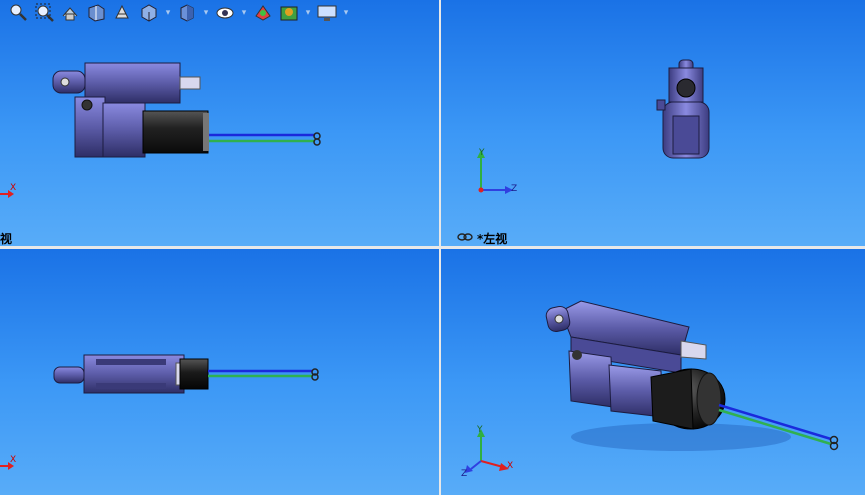 Image resolution: width=865 pixels, height=495 pixels. What do you see at coordinates (97, 13) in the screenshot?
I see `section-view-icon` at bounding box center [97, 13].